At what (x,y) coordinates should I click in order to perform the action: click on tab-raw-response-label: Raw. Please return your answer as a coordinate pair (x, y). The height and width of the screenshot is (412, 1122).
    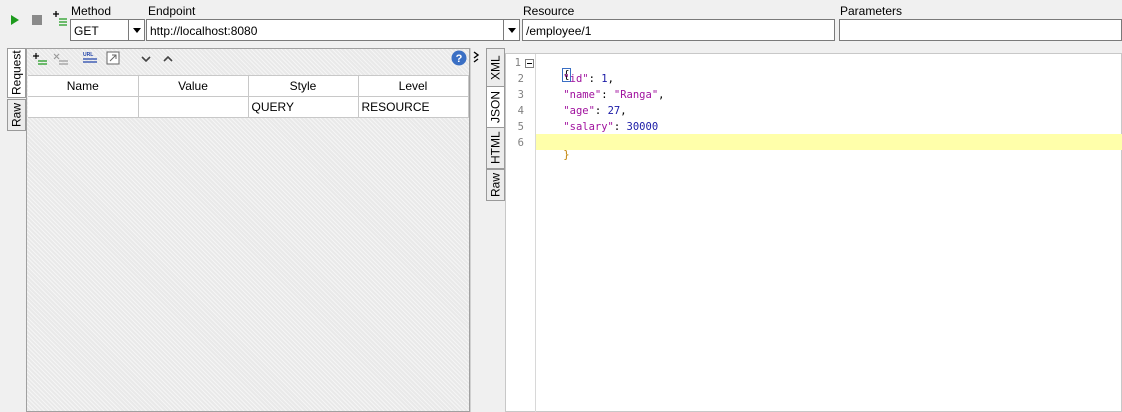
    Looking at the image, I should click on (495, 185).